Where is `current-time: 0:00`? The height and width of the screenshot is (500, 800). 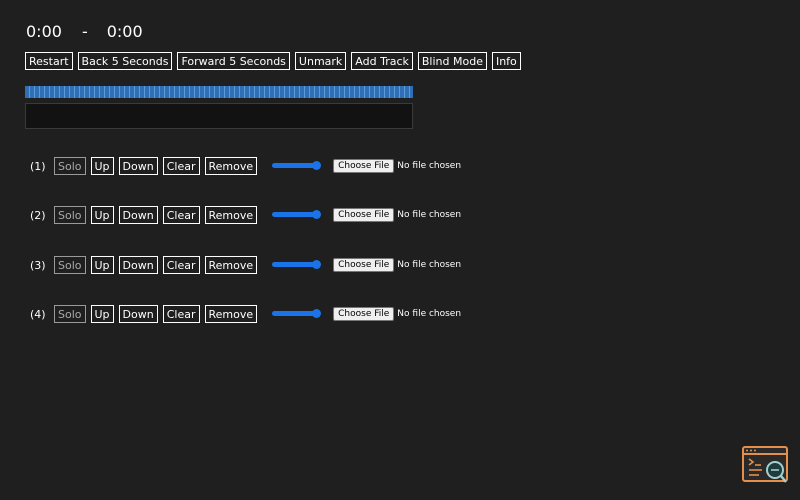 current-time: 0:00 is located at coordinates (44, 31).